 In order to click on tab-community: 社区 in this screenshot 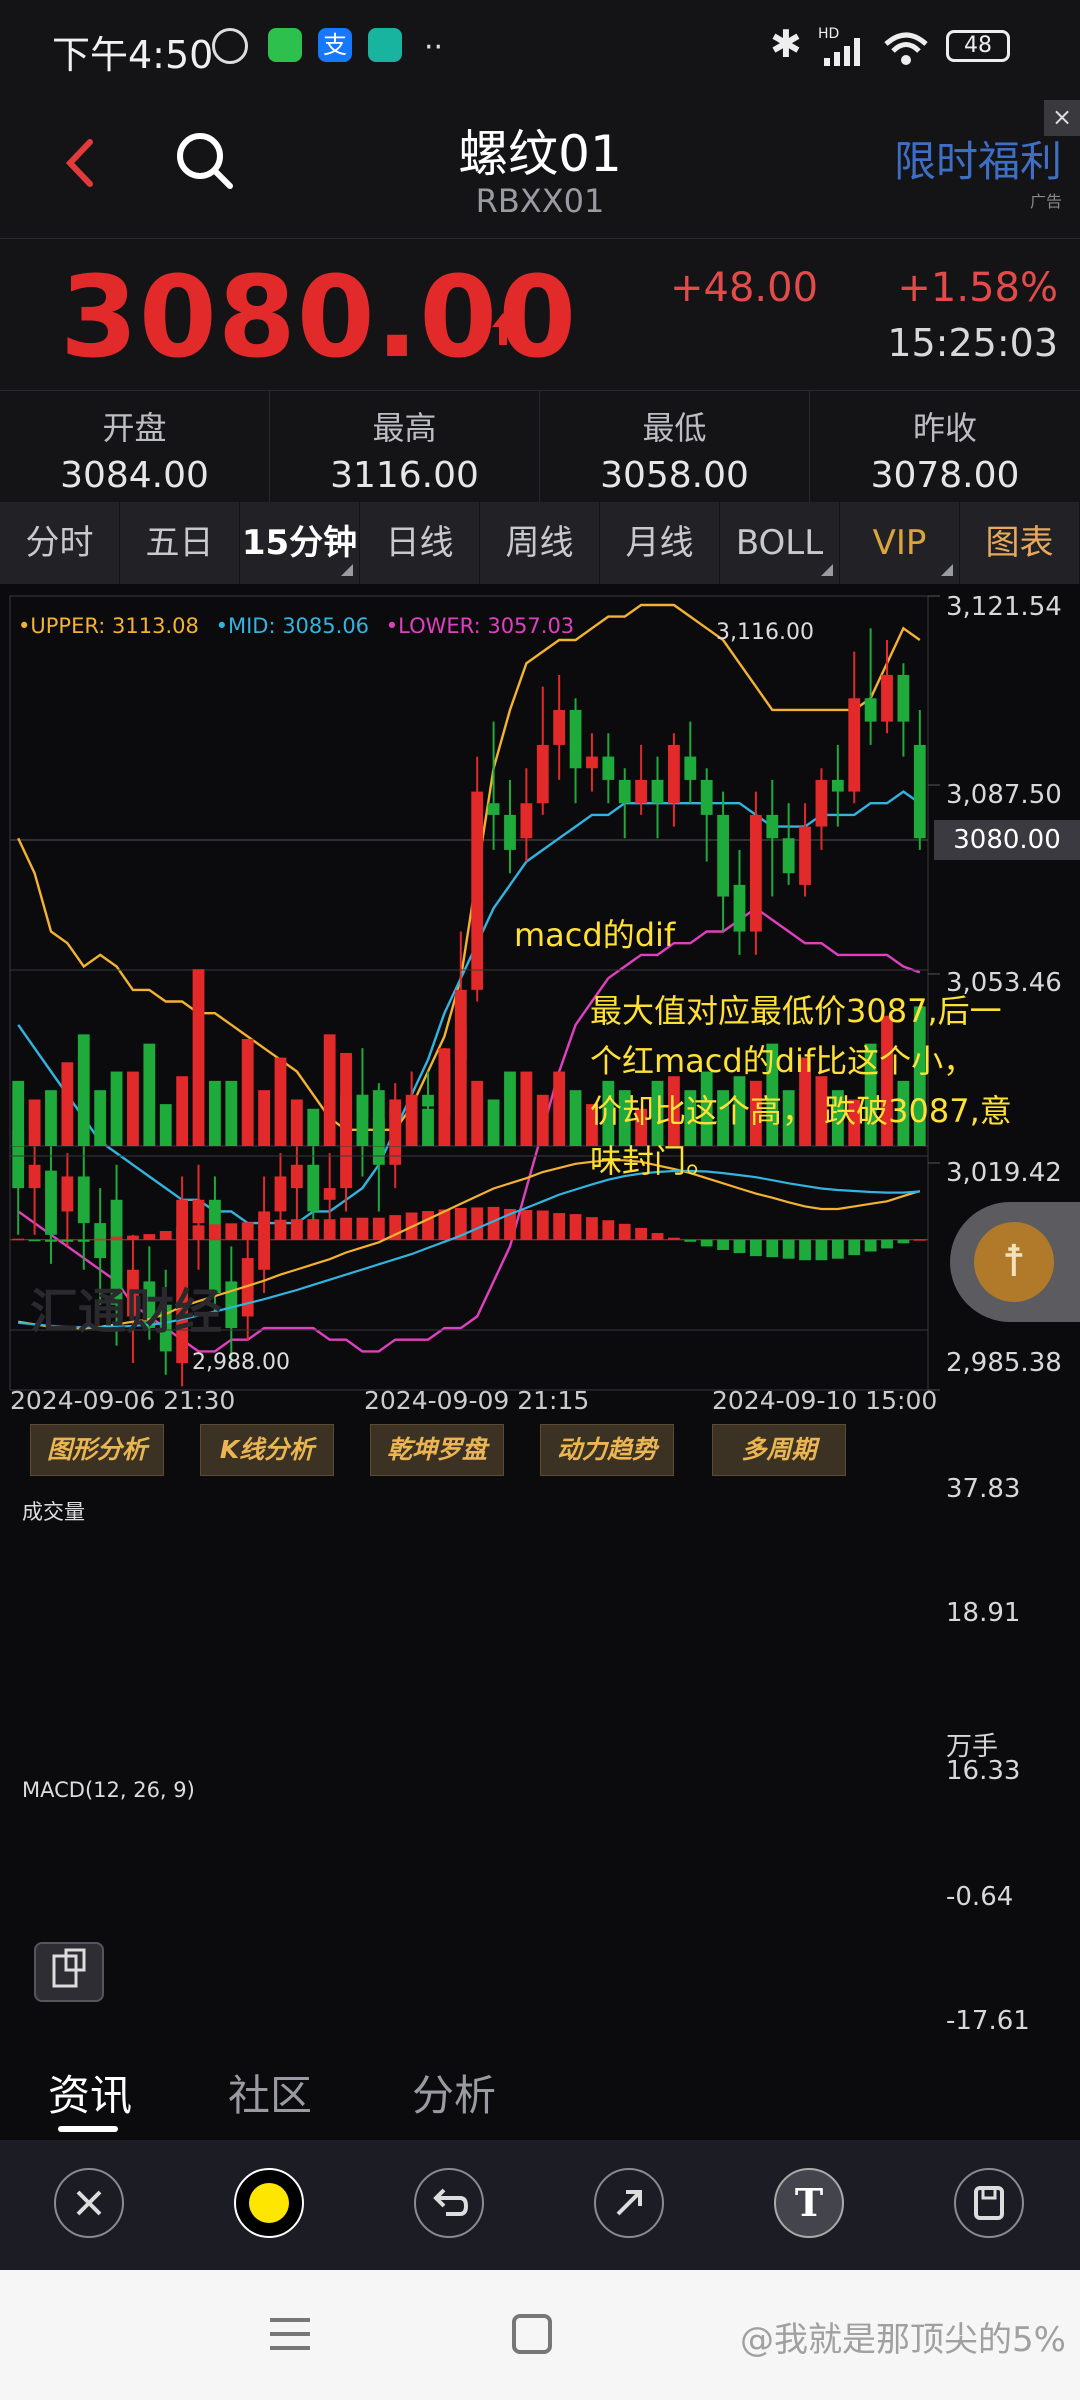, I will do `click(270, 2092)`.